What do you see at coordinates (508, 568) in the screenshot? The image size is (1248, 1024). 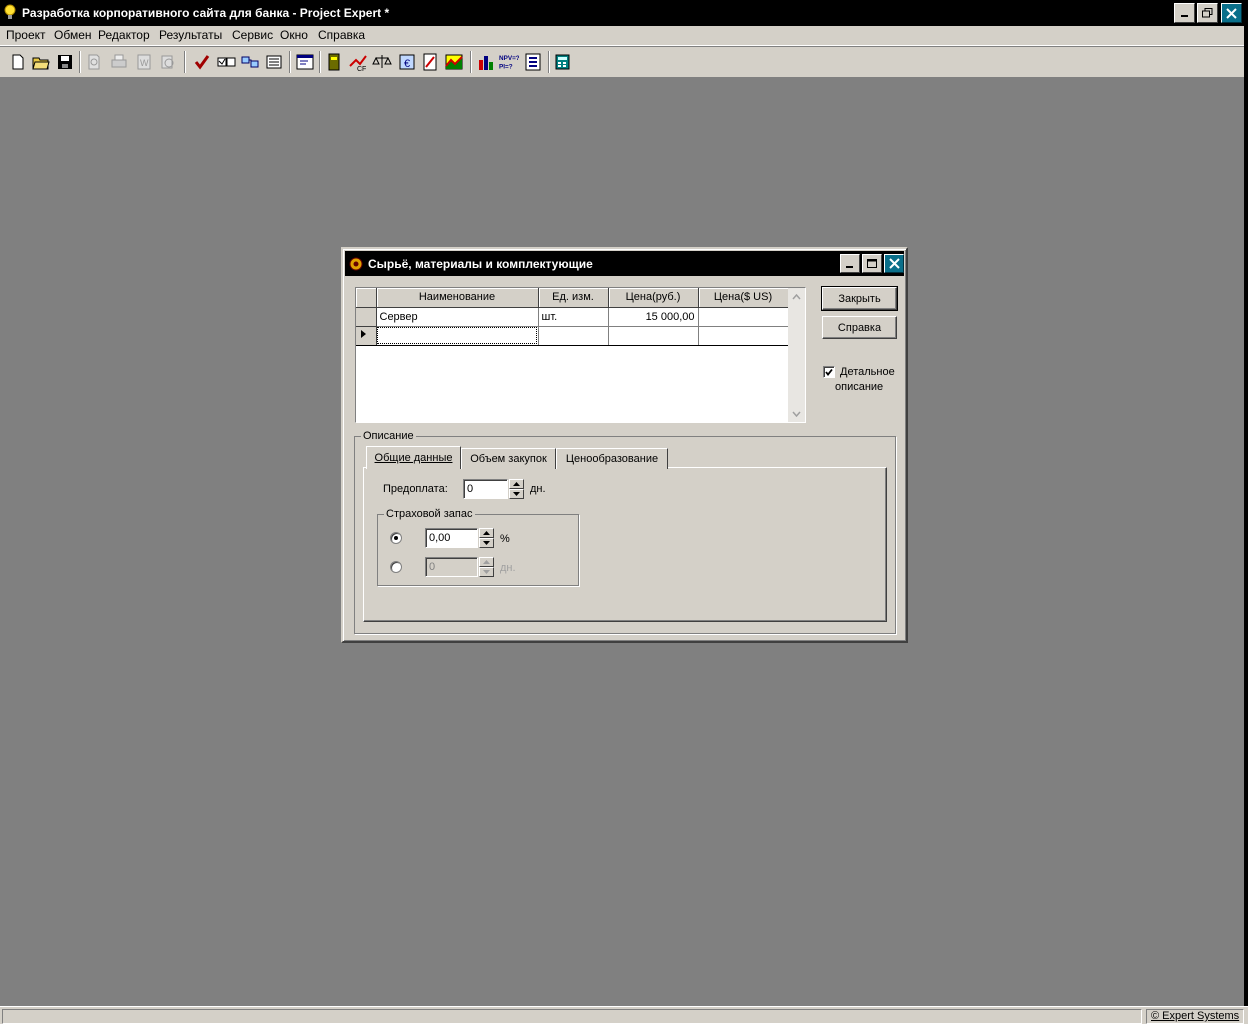 I see `safety-days-unit: дн.` at bounding box center [508, 568].